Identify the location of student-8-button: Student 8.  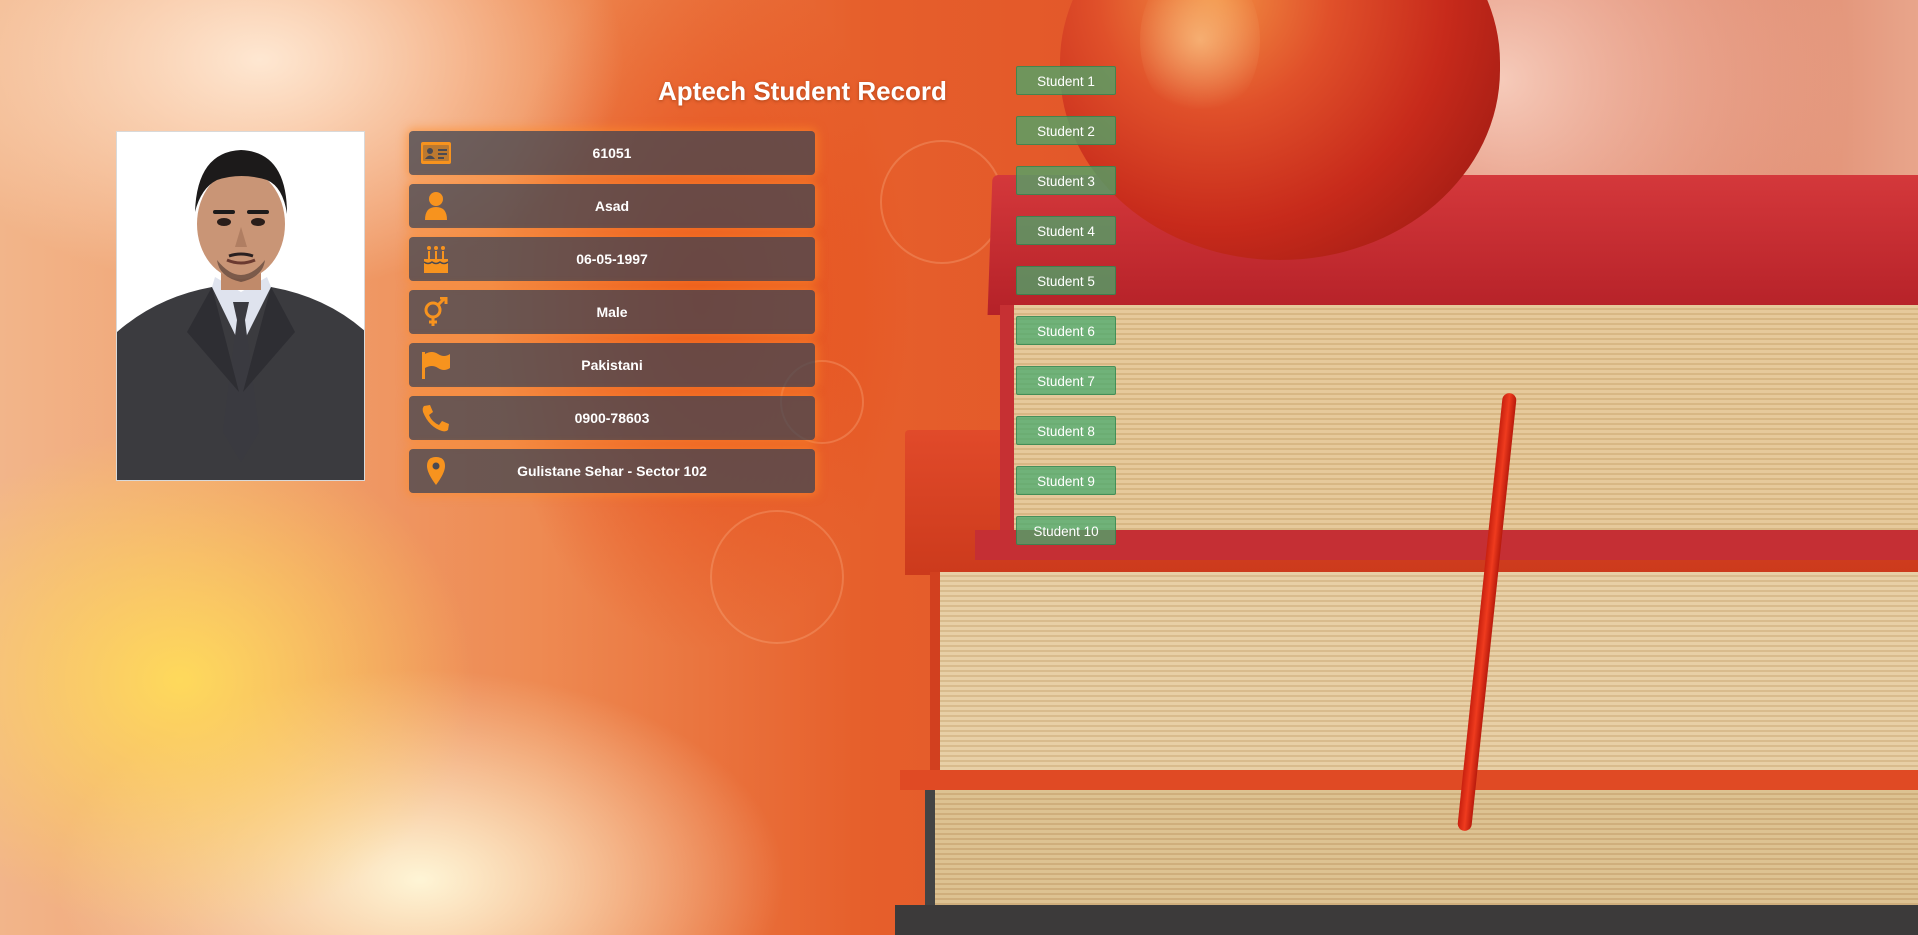
(1066, 430).